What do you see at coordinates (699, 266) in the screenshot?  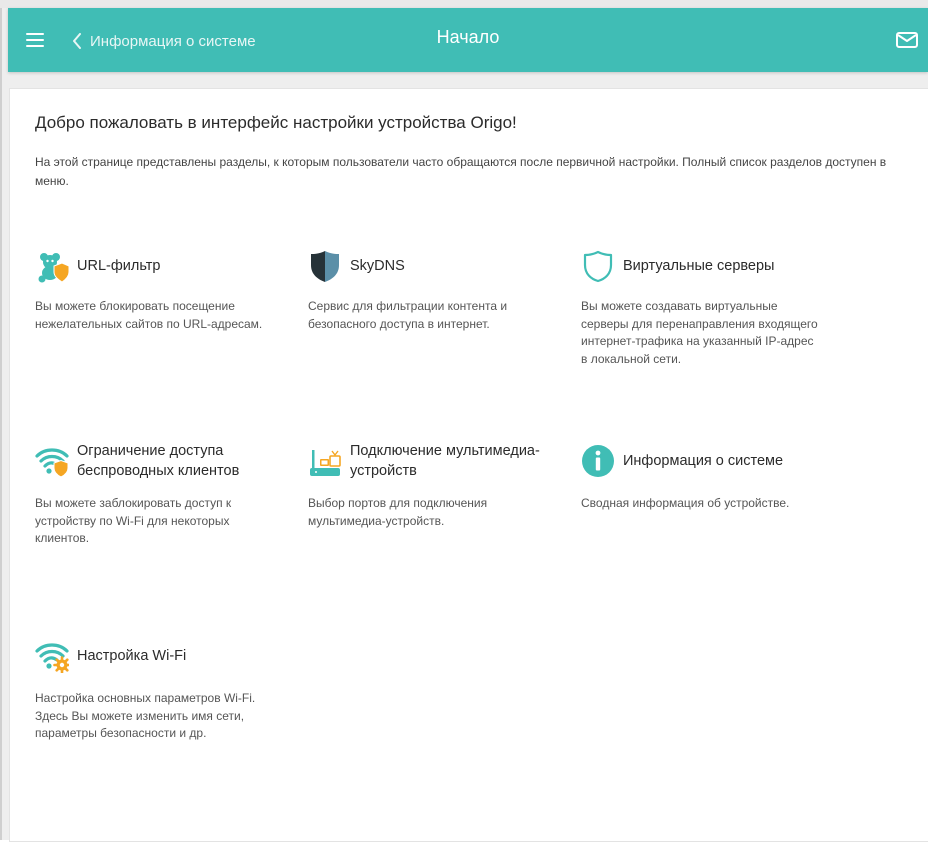 I see `card-title: Виртуальные серверы` at bounding box center [699, 266].